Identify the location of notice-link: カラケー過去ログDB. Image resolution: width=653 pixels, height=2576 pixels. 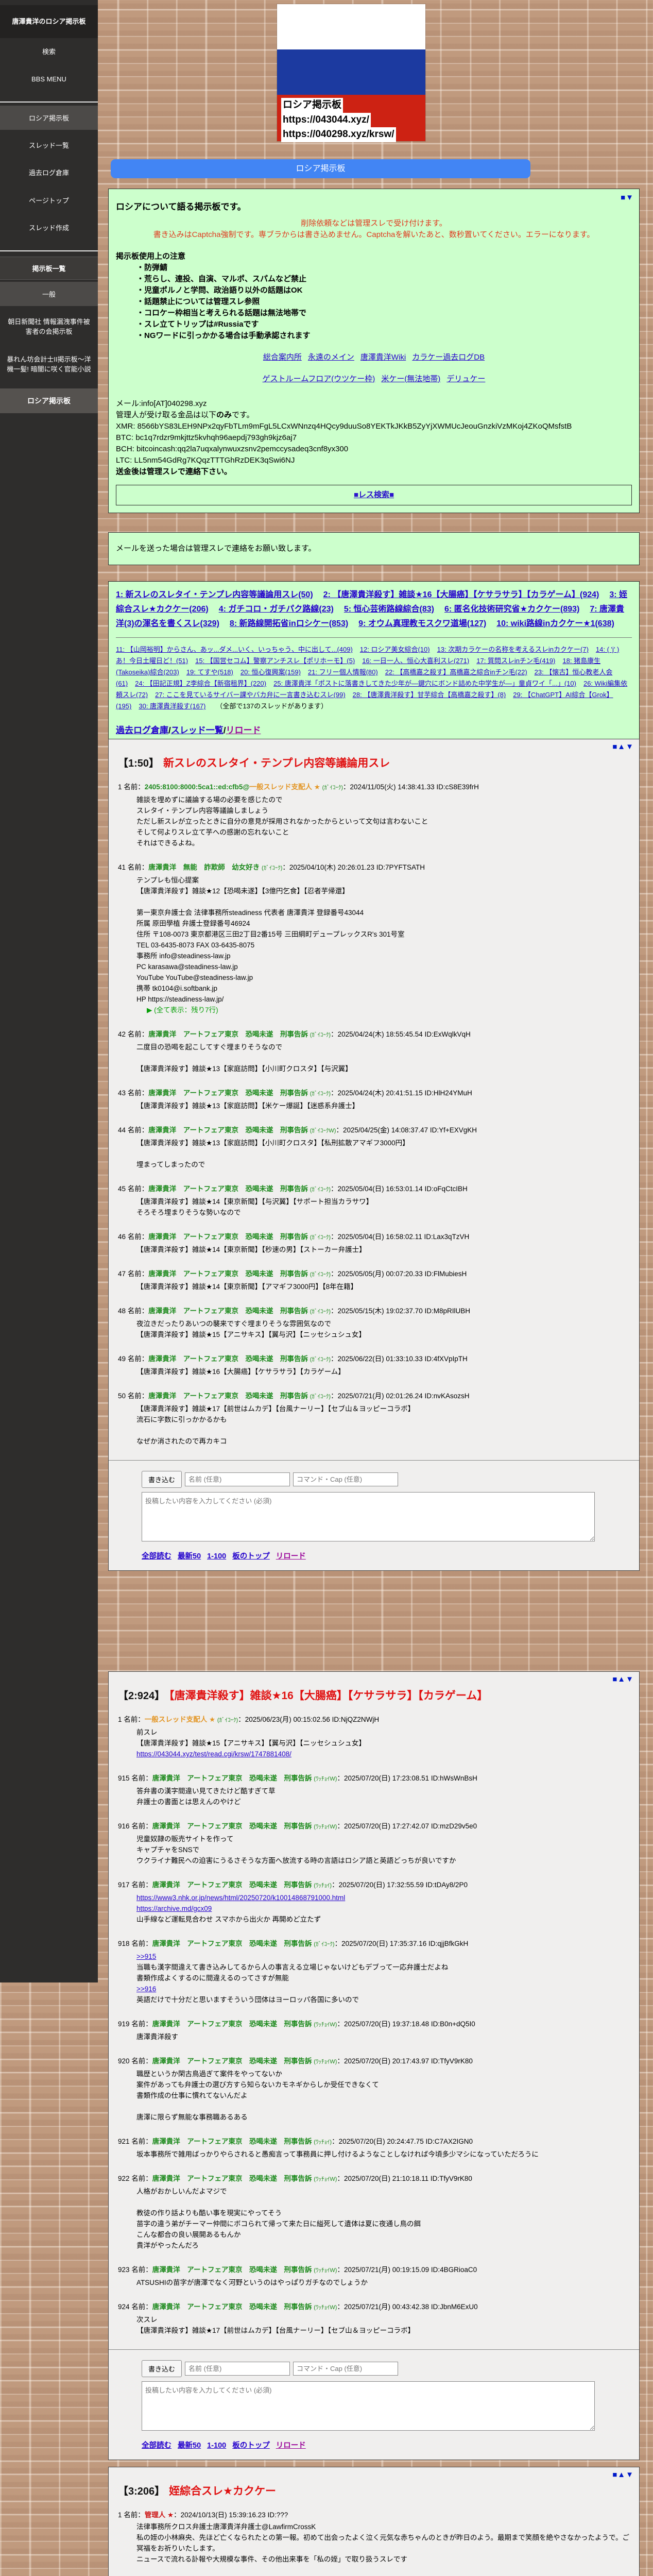
(448, 357).